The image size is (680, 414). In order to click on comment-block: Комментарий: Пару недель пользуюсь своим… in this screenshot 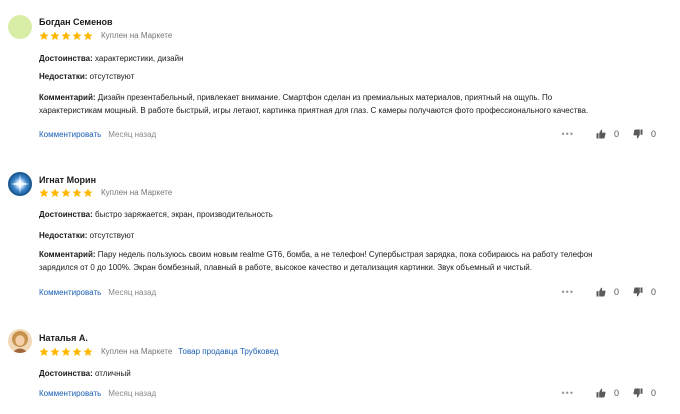, I will do `click(329, 261)`.